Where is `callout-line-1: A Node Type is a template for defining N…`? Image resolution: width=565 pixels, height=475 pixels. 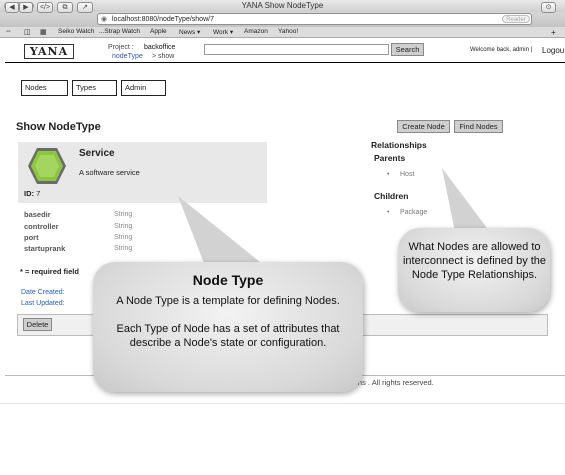
callout-line-1: A Node Type is a template for defining N… is located at coordinates (228, 301).